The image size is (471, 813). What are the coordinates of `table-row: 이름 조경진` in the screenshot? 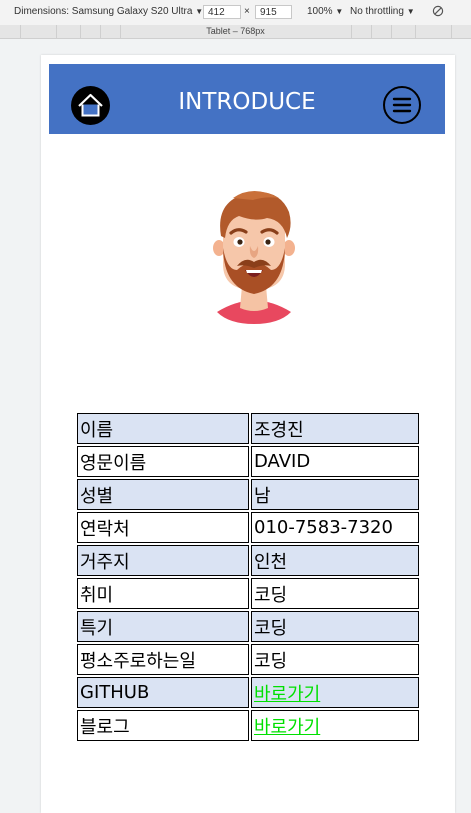 It's located at (248, 428).